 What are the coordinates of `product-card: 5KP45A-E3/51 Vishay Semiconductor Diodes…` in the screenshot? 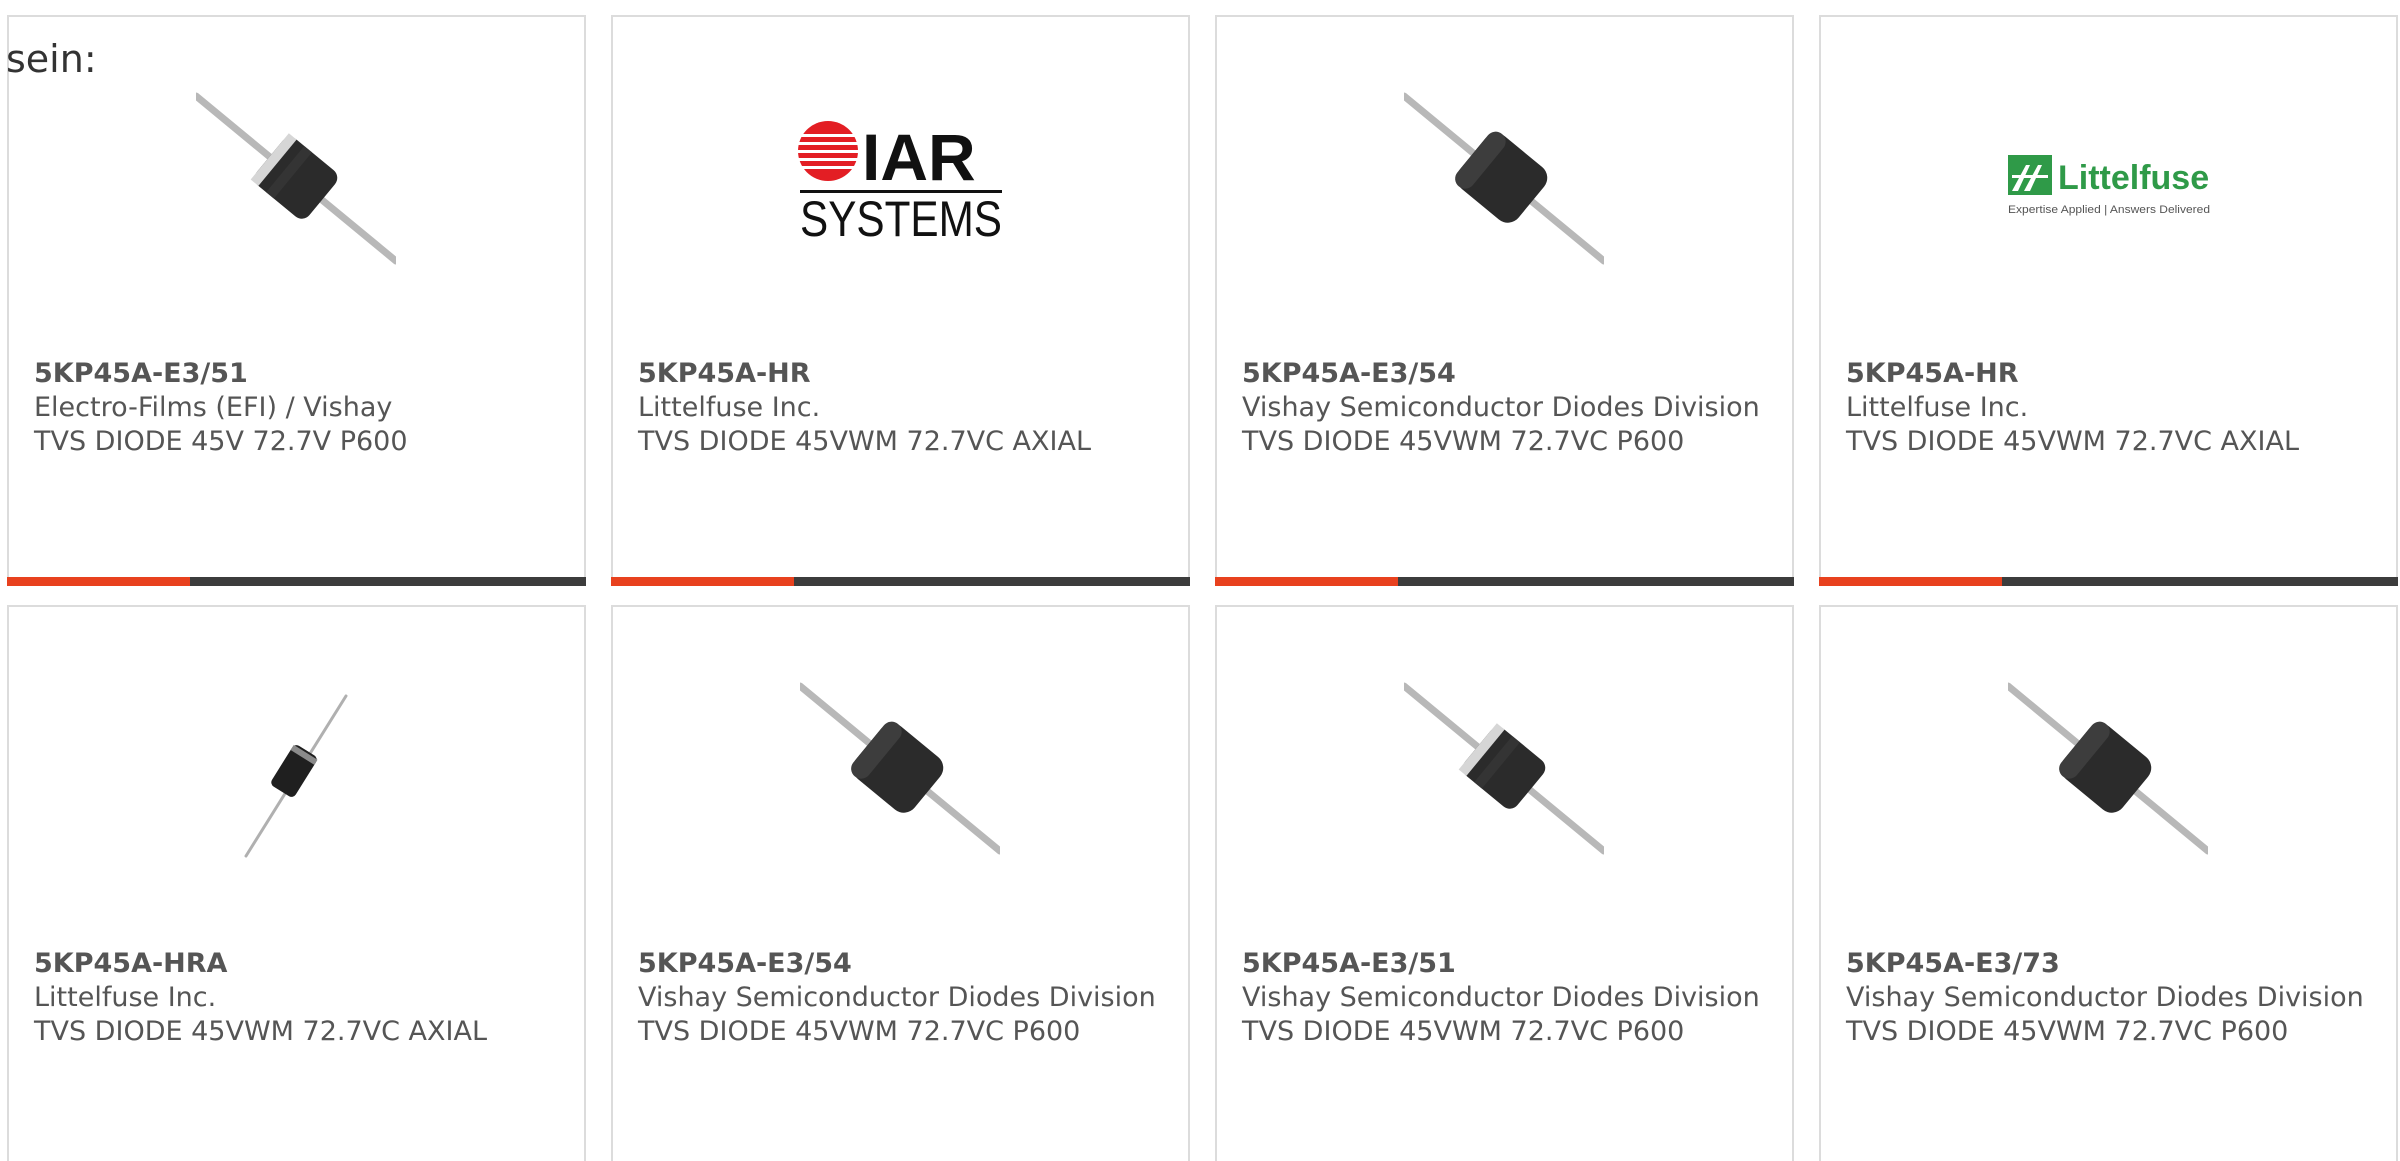 It's located at (1504, 883).